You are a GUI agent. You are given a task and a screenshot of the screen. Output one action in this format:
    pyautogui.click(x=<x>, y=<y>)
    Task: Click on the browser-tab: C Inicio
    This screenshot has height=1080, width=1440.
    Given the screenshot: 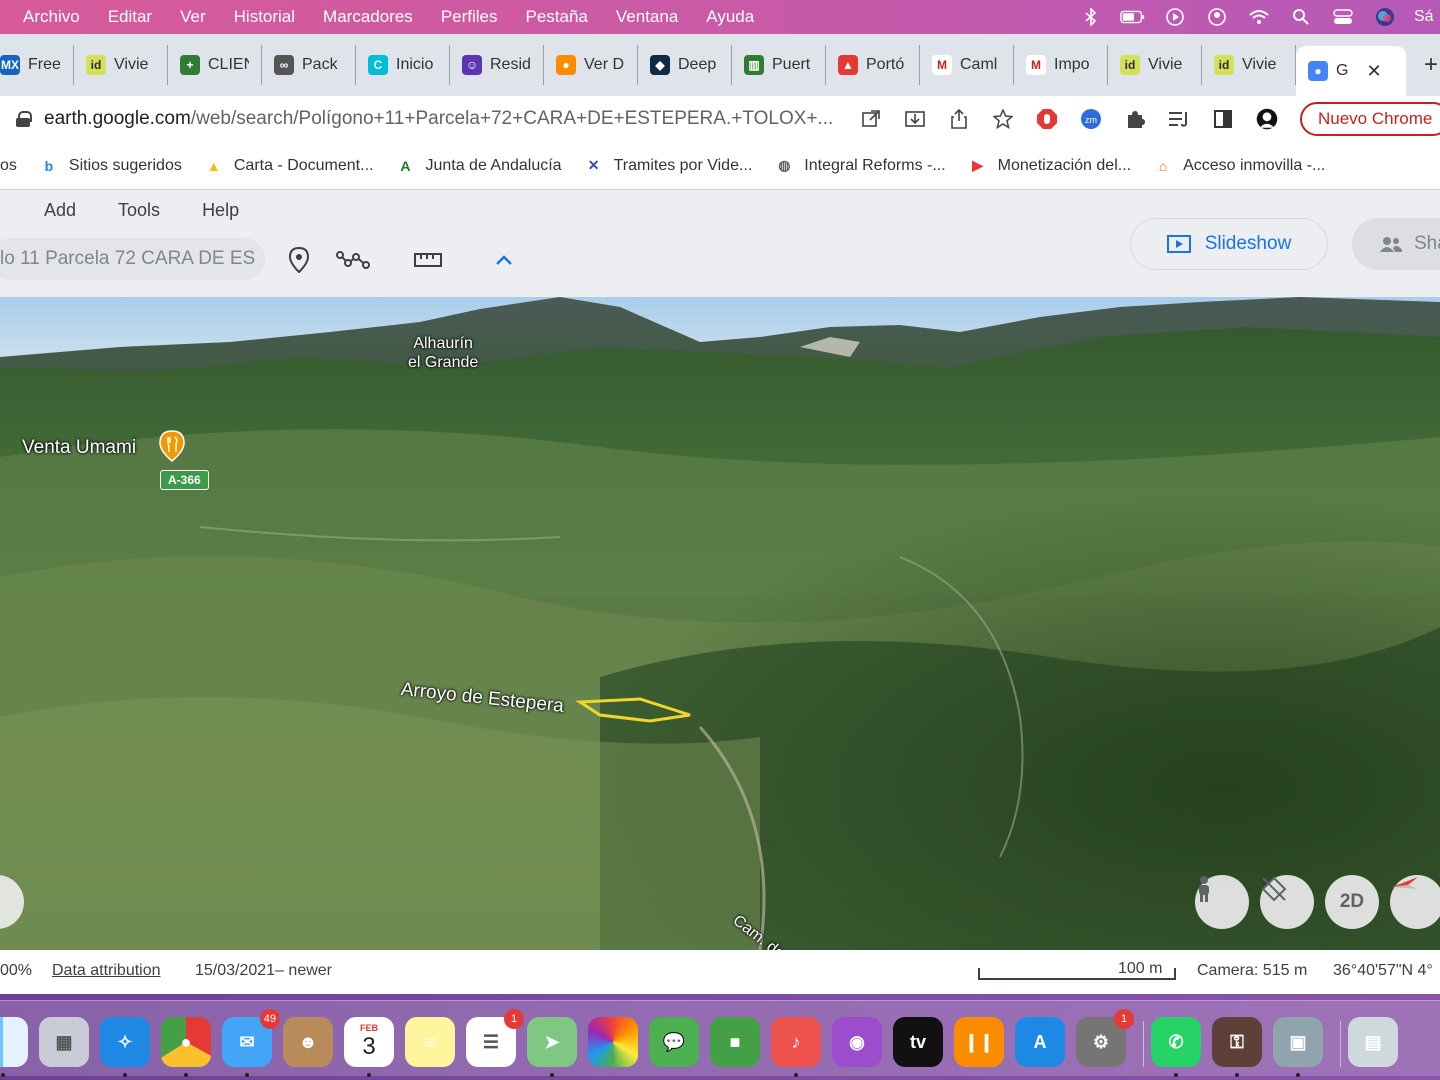 What is the action you would take?
    pyautogui.click(x=403, y=65)
    